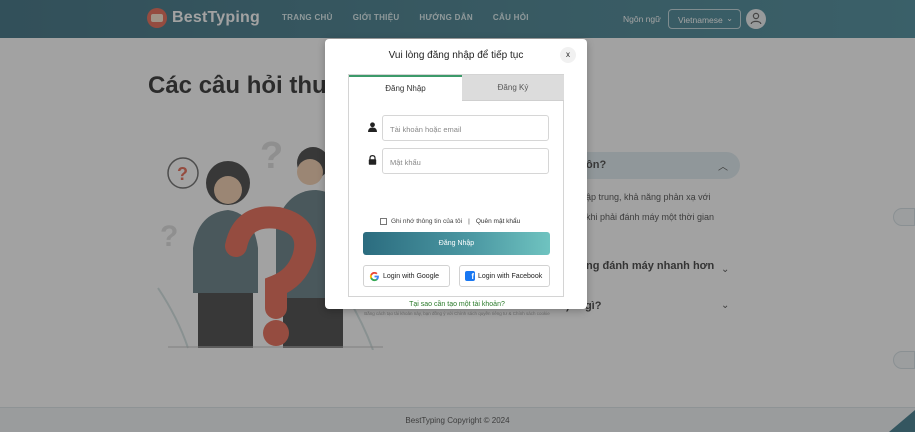 Image resolution: width=915 pixels, height=432 pixels. Describe the element at coordinates (456, 55) in the screenshot. I see `modal-title: Vui lòng đăng nhập để tiếp tục` at that location.